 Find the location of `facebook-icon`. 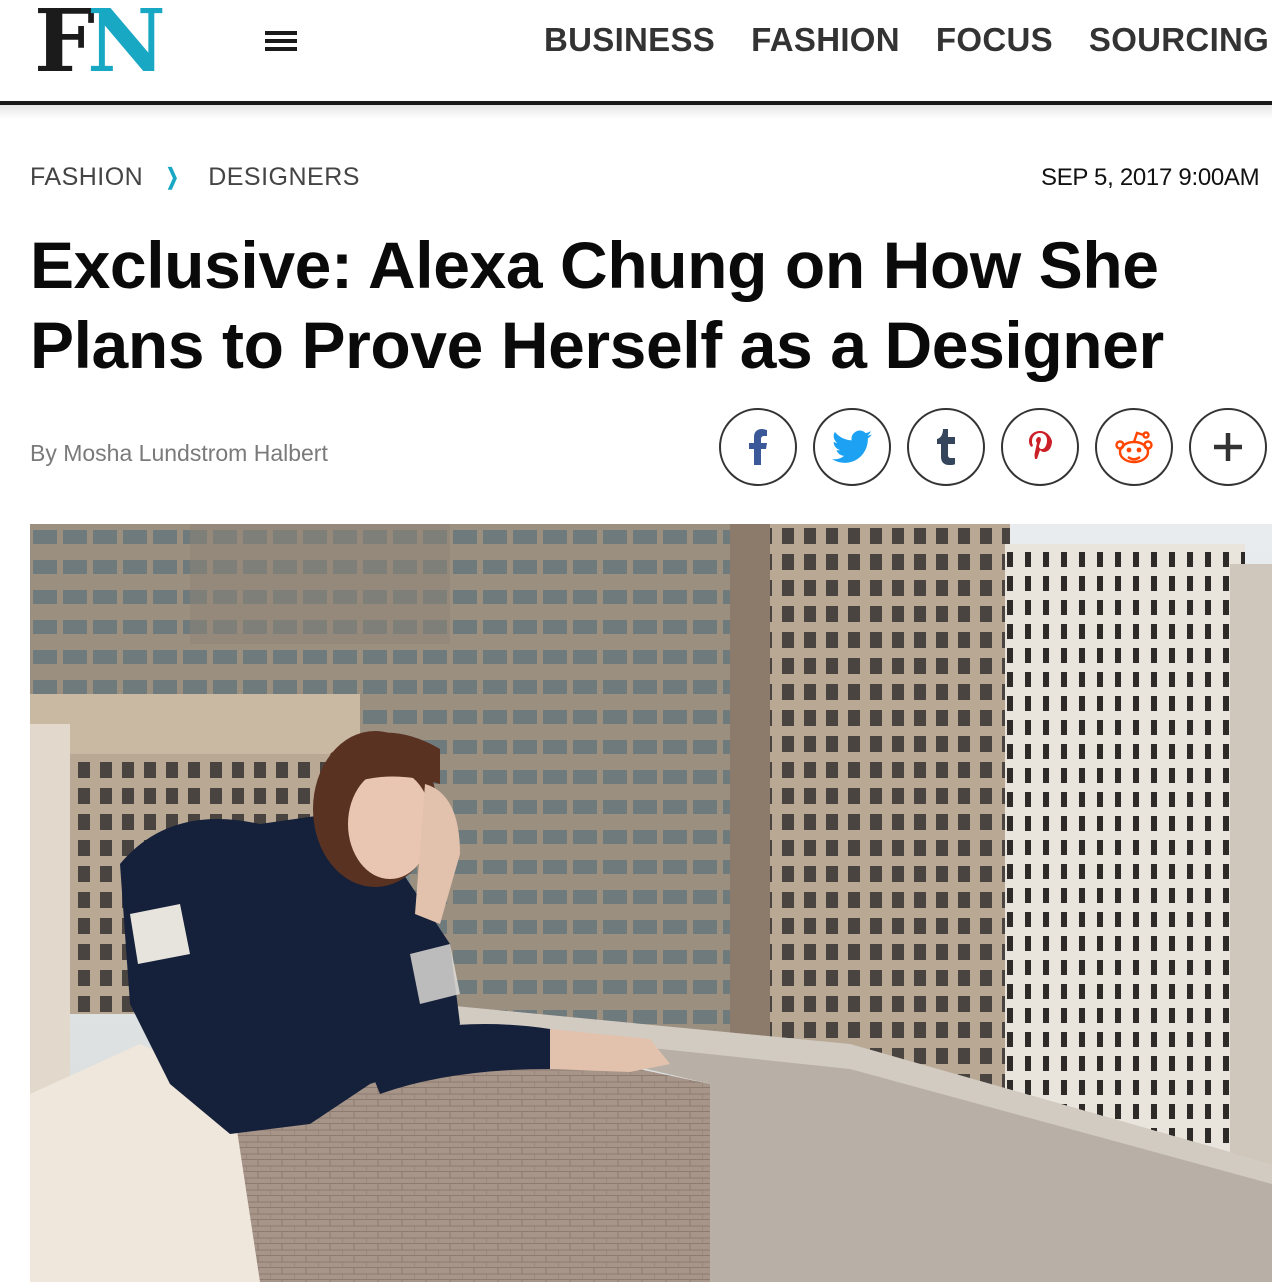

facebook-icon is located at coordinates (758, 447).